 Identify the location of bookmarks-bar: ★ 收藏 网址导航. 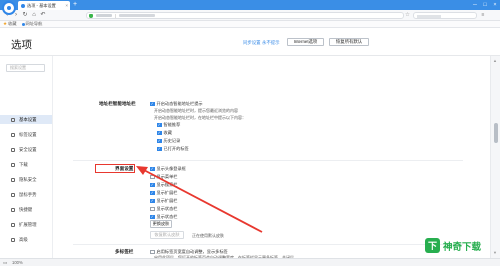
(250, 24).